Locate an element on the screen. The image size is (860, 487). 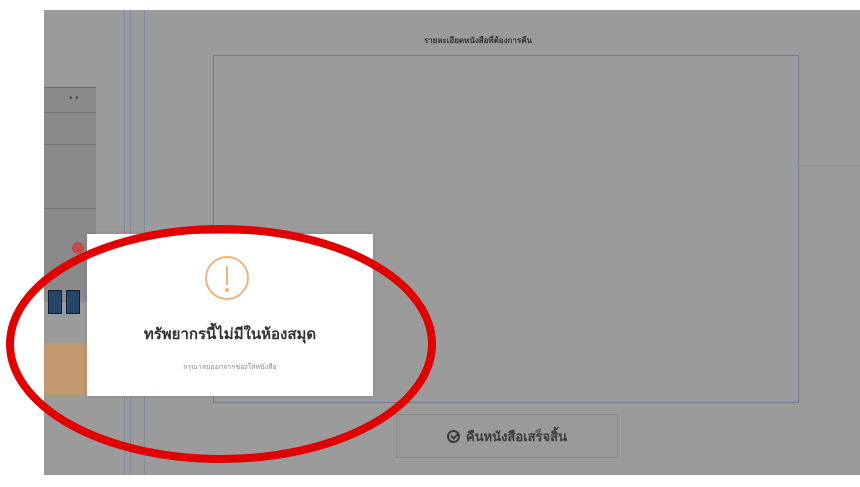
return-complete-button: คืนหนังสือเสร็จสิ้น is located at coordinates (507, 436).